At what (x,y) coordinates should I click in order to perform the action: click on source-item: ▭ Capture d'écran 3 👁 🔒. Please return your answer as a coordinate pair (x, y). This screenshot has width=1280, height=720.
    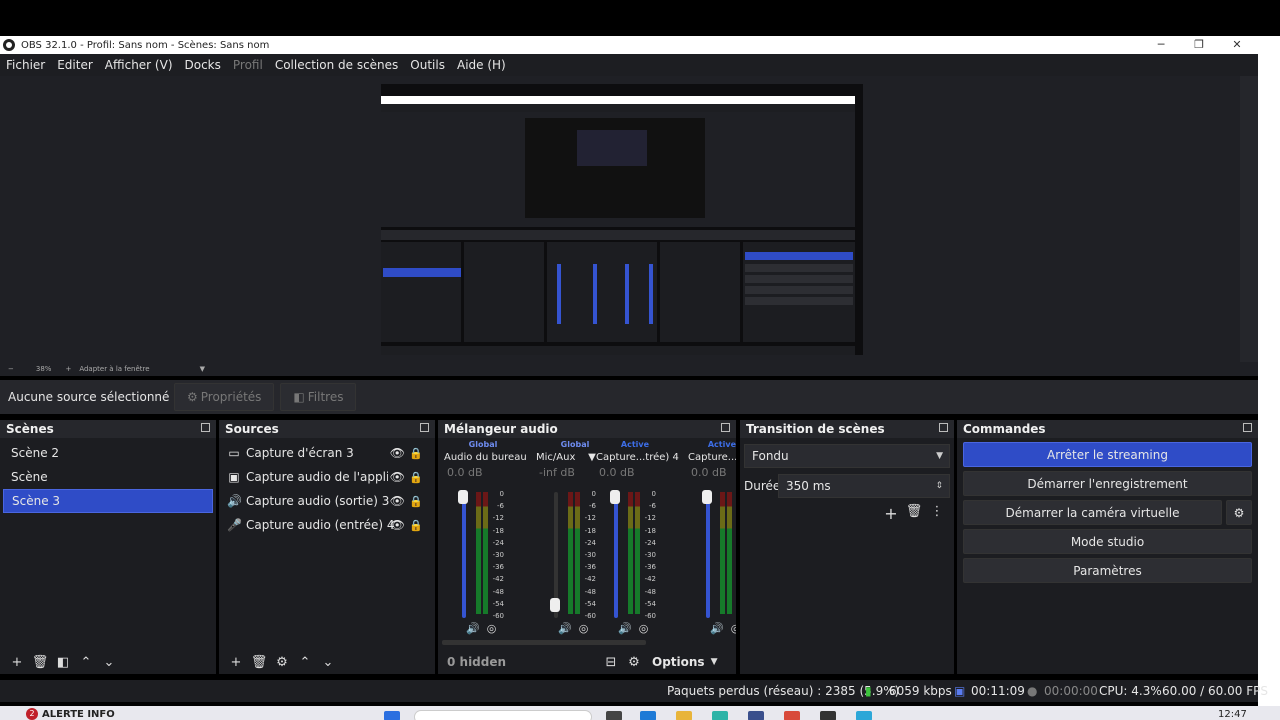
    Looking at the image, I should click on (327, 453).